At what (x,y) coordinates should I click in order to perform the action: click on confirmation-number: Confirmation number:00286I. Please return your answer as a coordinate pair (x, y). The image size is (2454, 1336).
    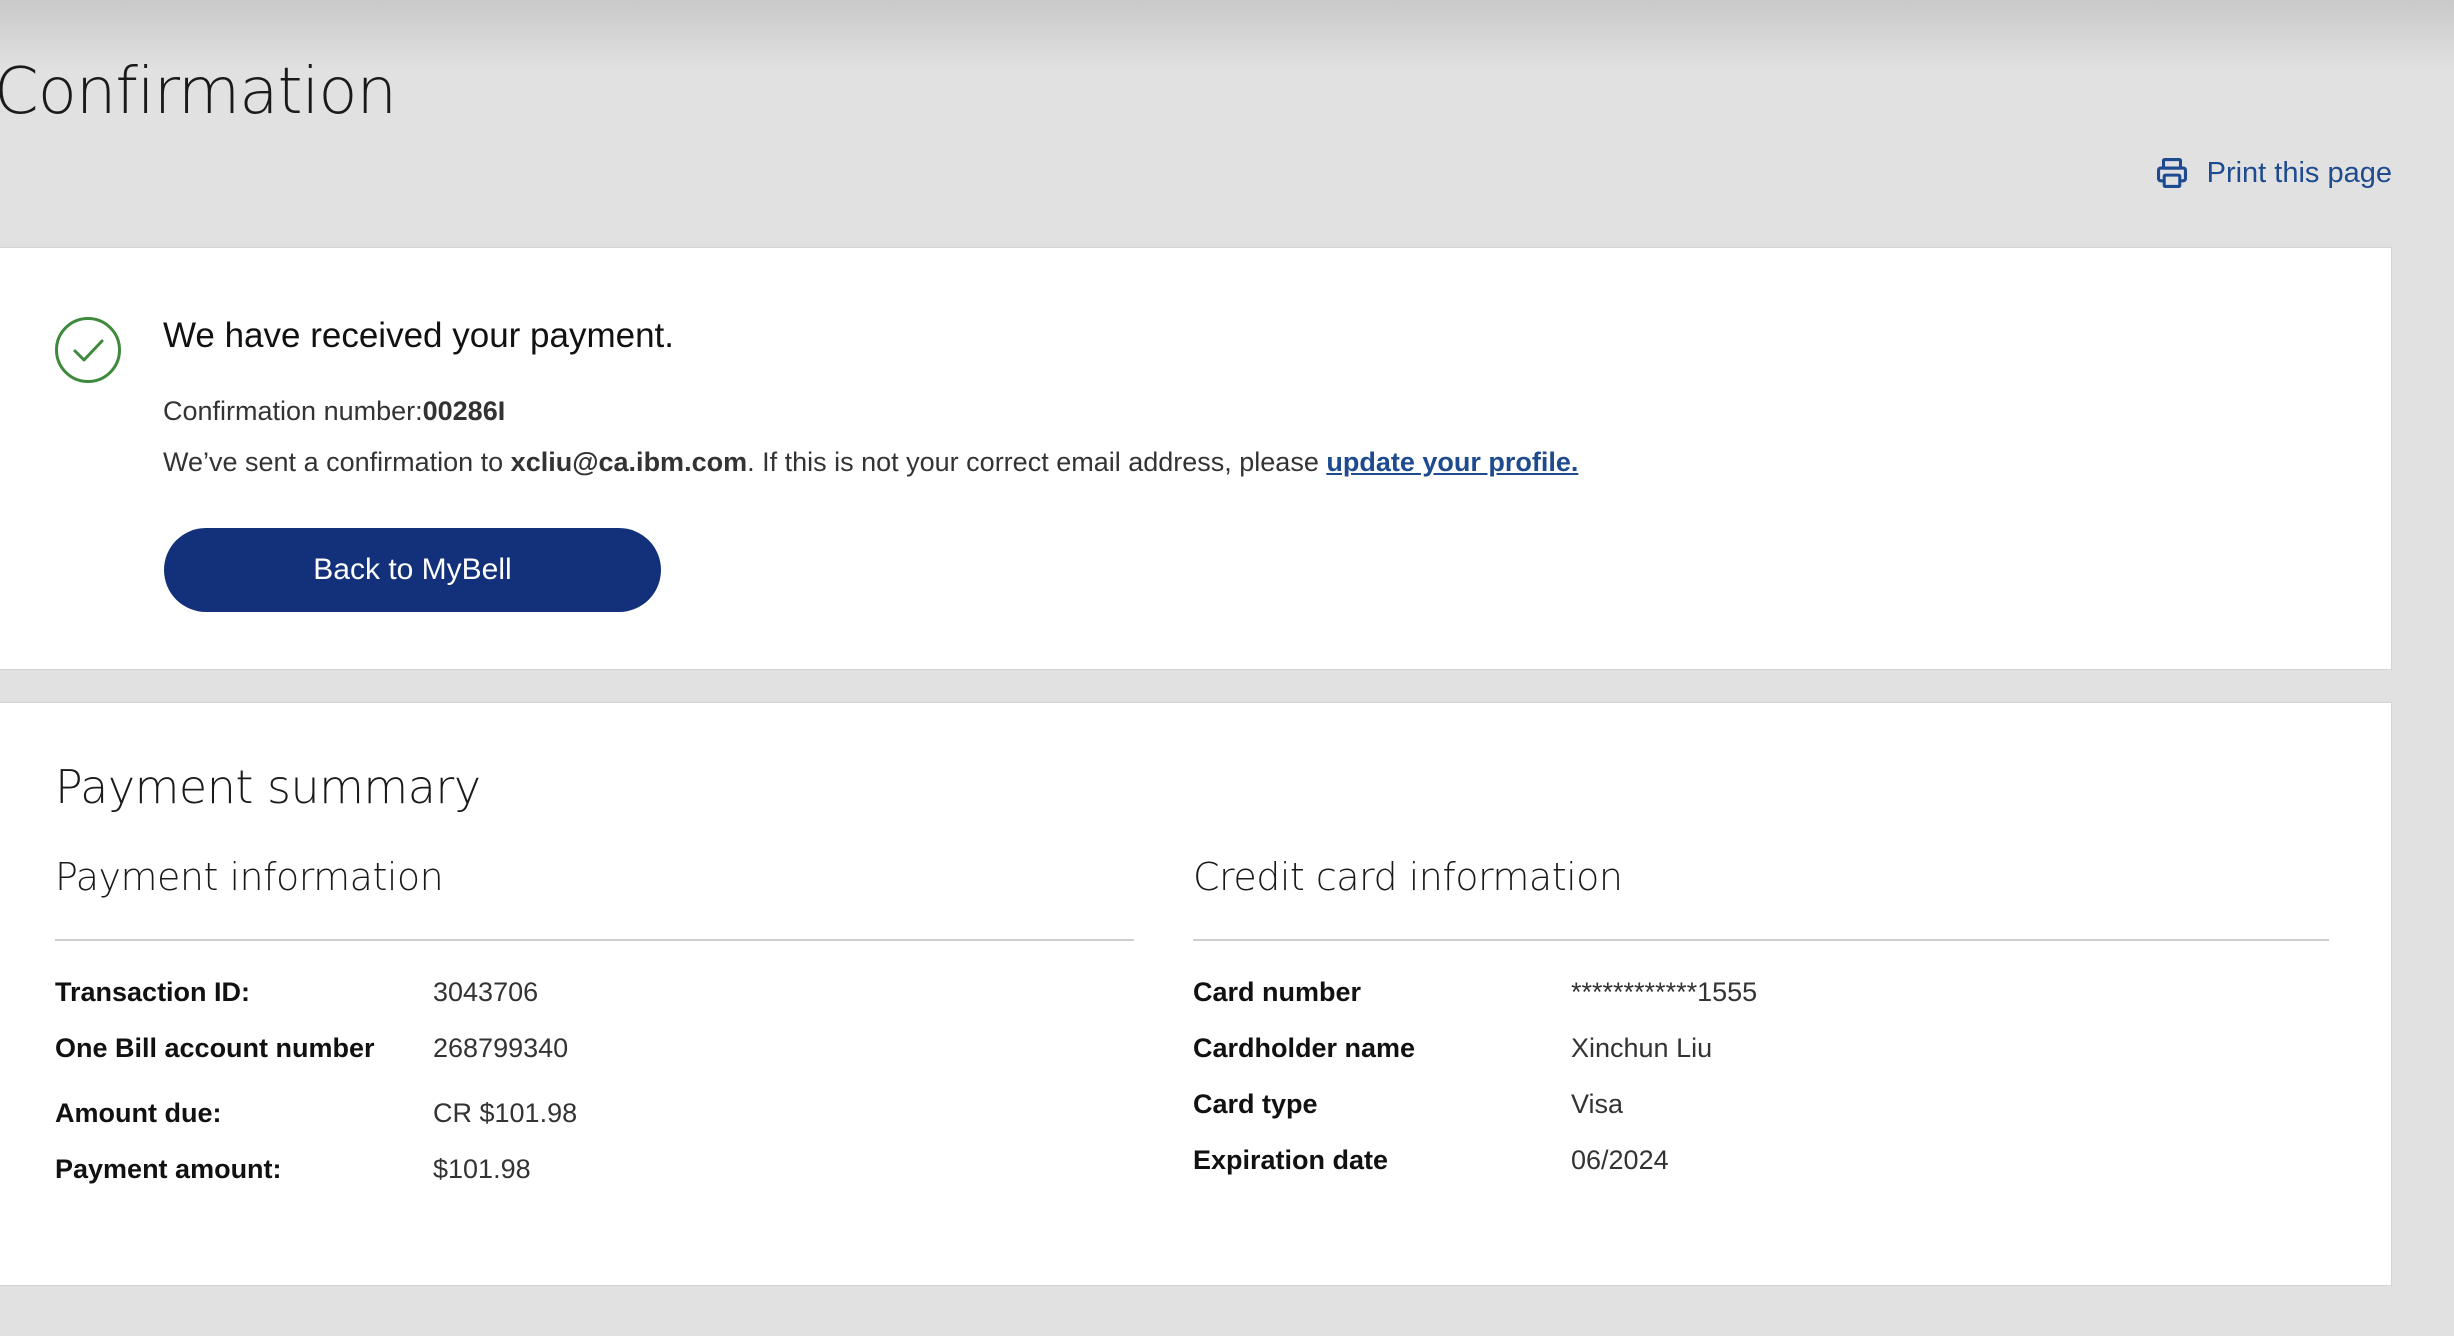
    Looking at the image, I should click on (334, 411).